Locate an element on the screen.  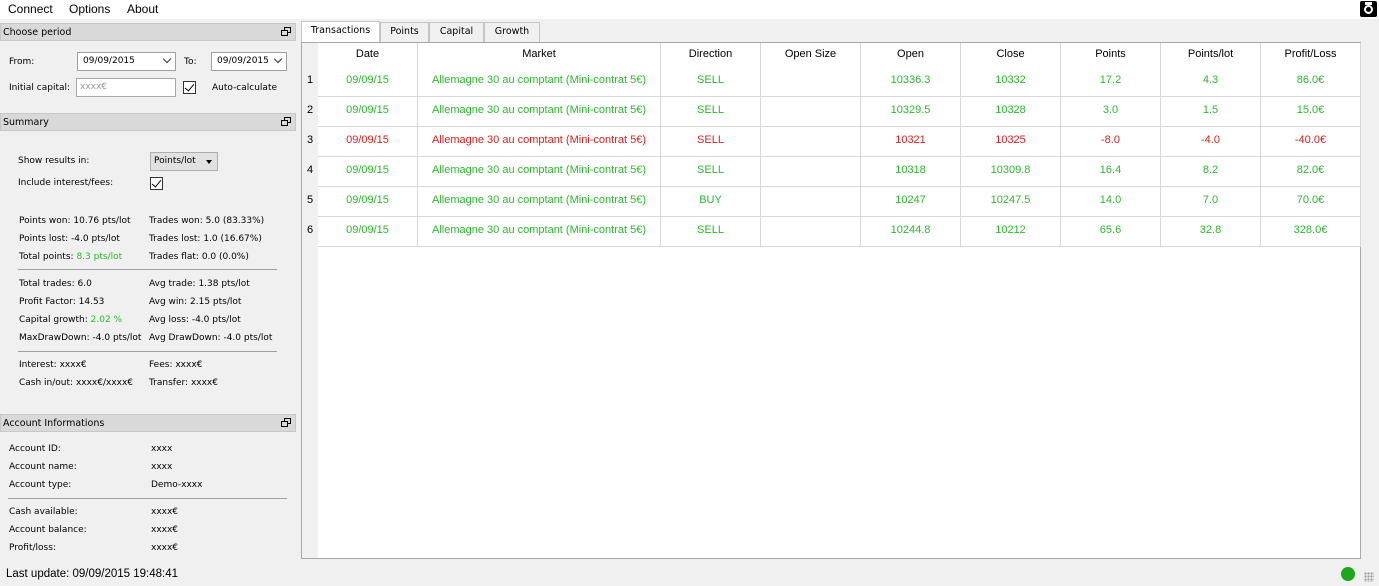
camera-icon is located at coordinates (1368, 9).